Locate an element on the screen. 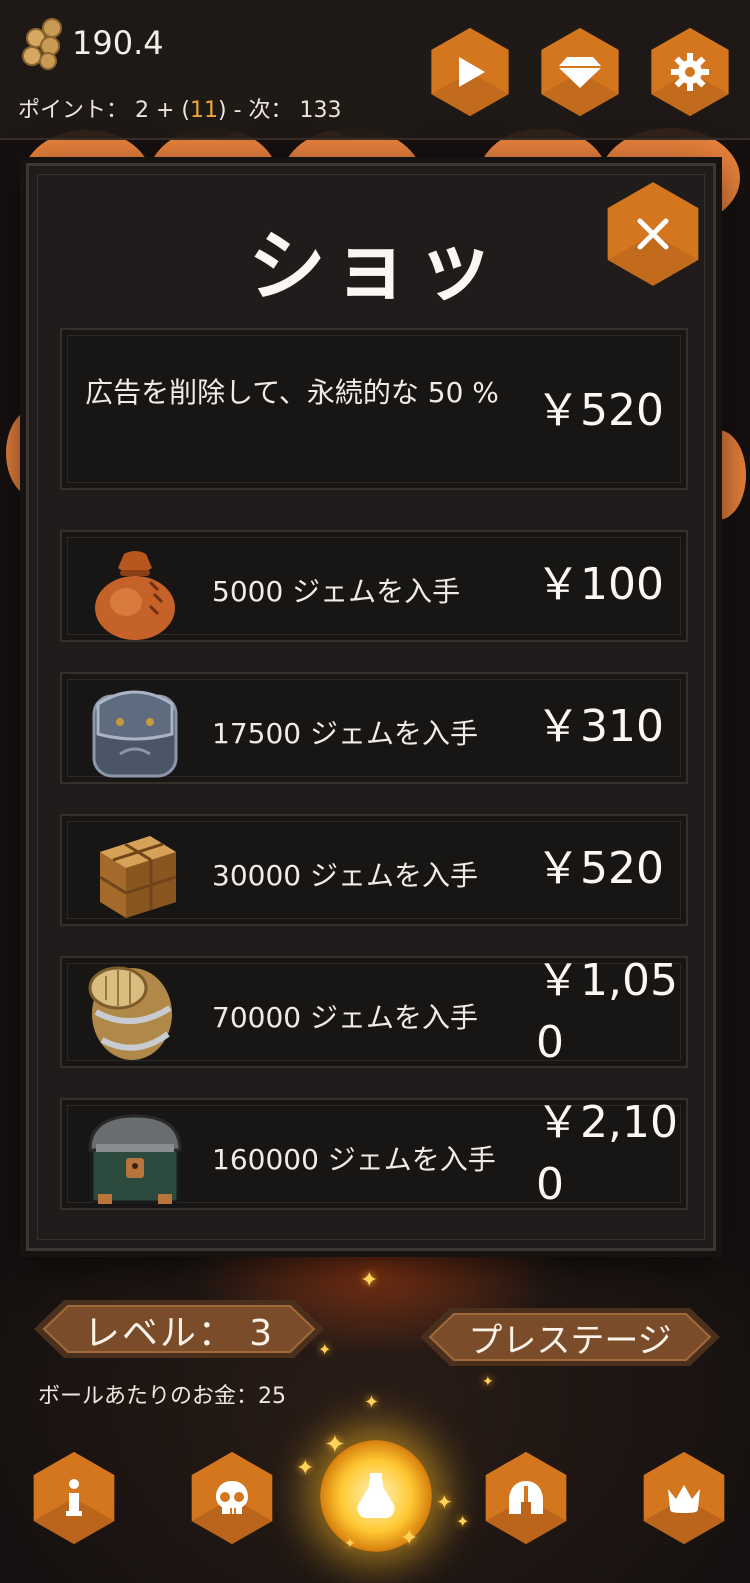 This screenshot has height=1583, width=750. barrel-icon is located at coordinates (130, 1013).